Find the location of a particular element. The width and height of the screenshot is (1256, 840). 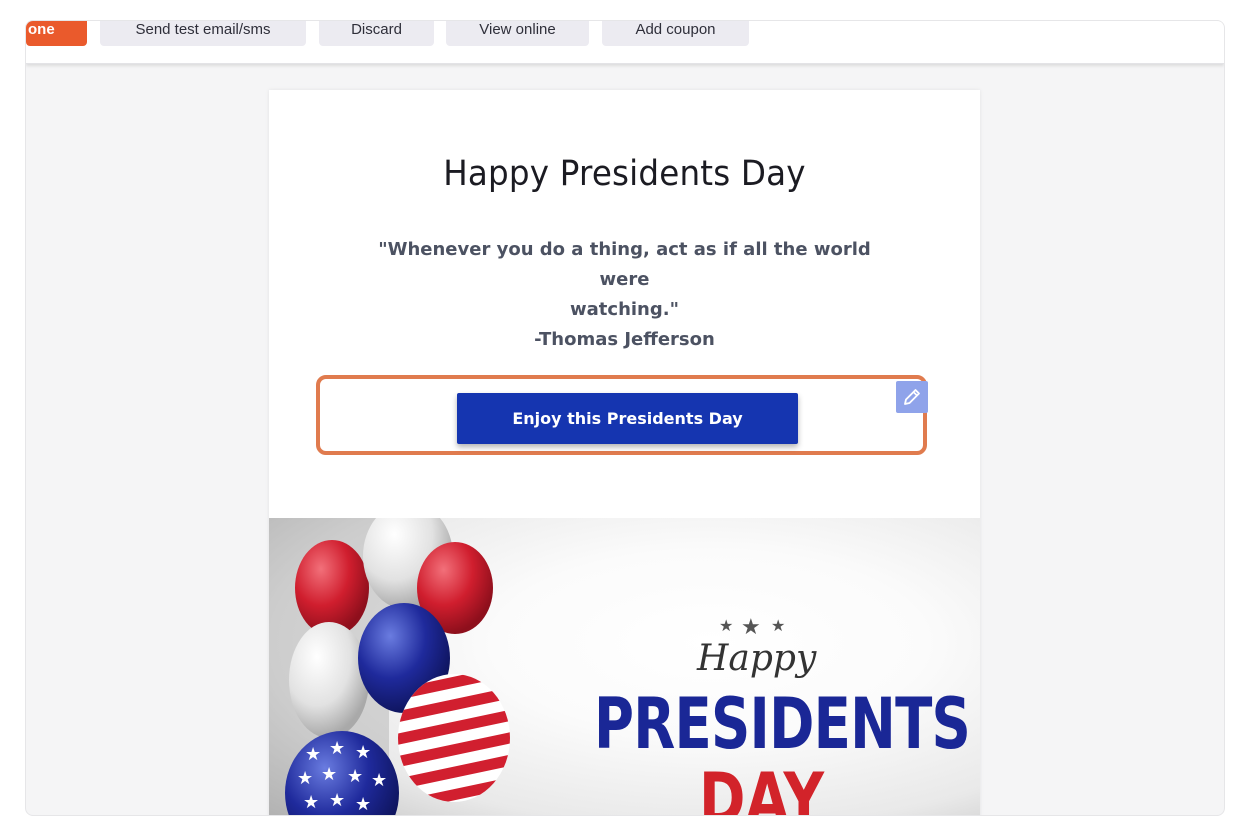

stars-decoration: ★ ★ ★ is located at coordinates (752, 627).